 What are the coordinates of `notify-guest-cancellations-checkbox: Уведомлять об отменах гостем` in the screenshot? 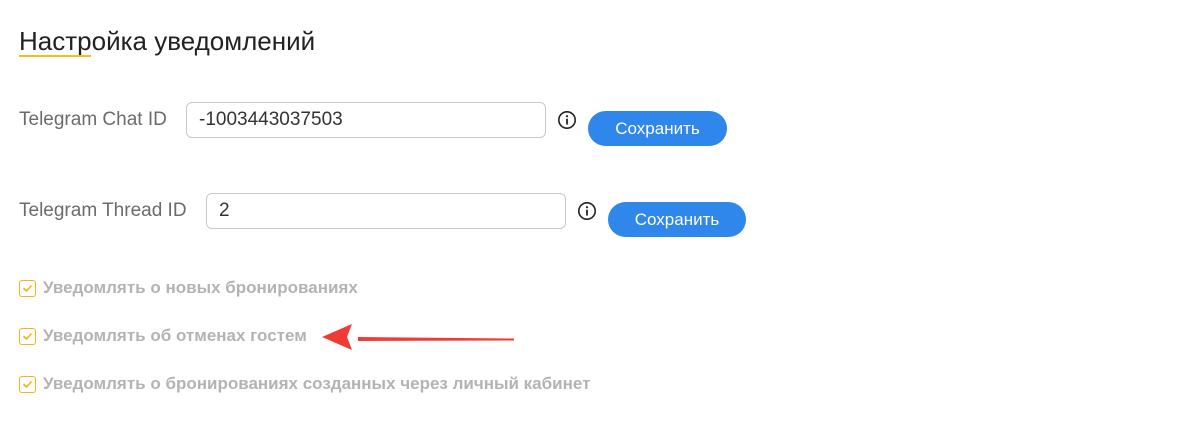 It's located at (163, 336).